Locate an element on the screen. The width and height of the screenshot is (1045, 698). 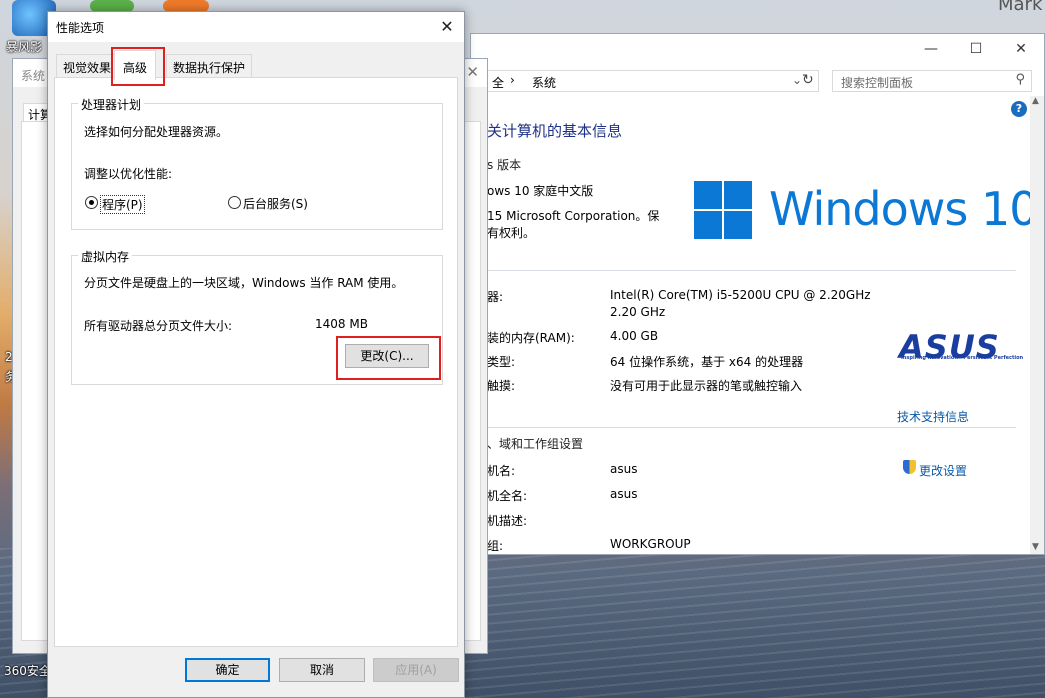
radio-background-services-label: 后台服务(S) is located at coordinates (275, 203).